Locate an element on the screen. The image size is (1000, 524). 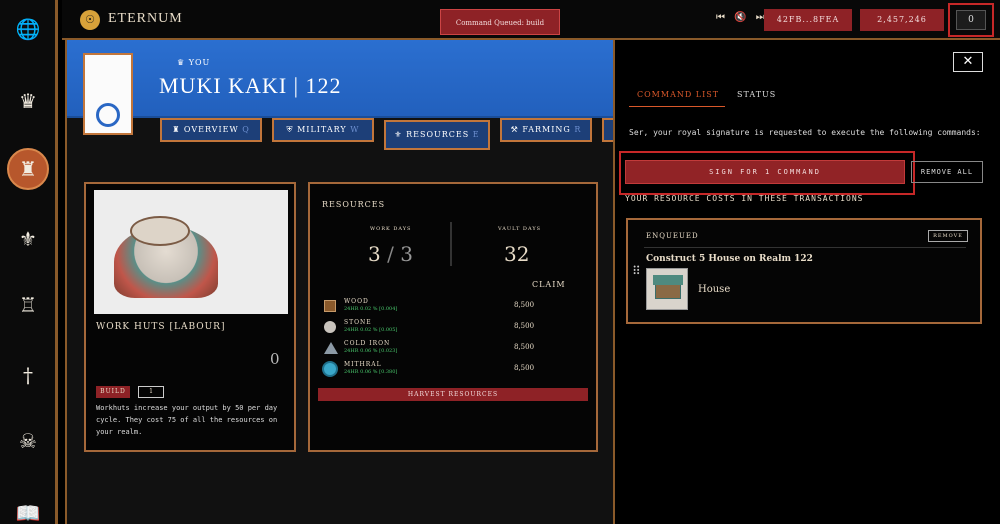
realm-name: MUKI KAKI | 122 is located at coordinates (250, 85).